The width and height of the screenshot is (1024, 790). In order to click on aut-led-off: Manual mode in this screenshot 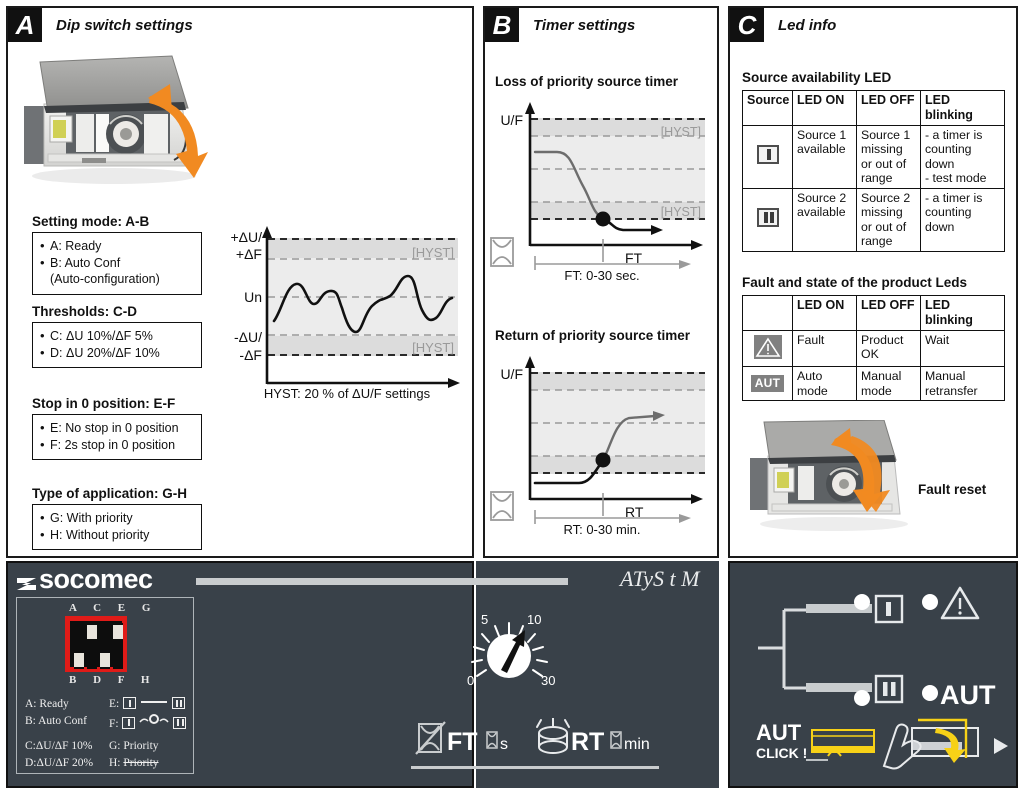, I will do `click(888, 383)`.